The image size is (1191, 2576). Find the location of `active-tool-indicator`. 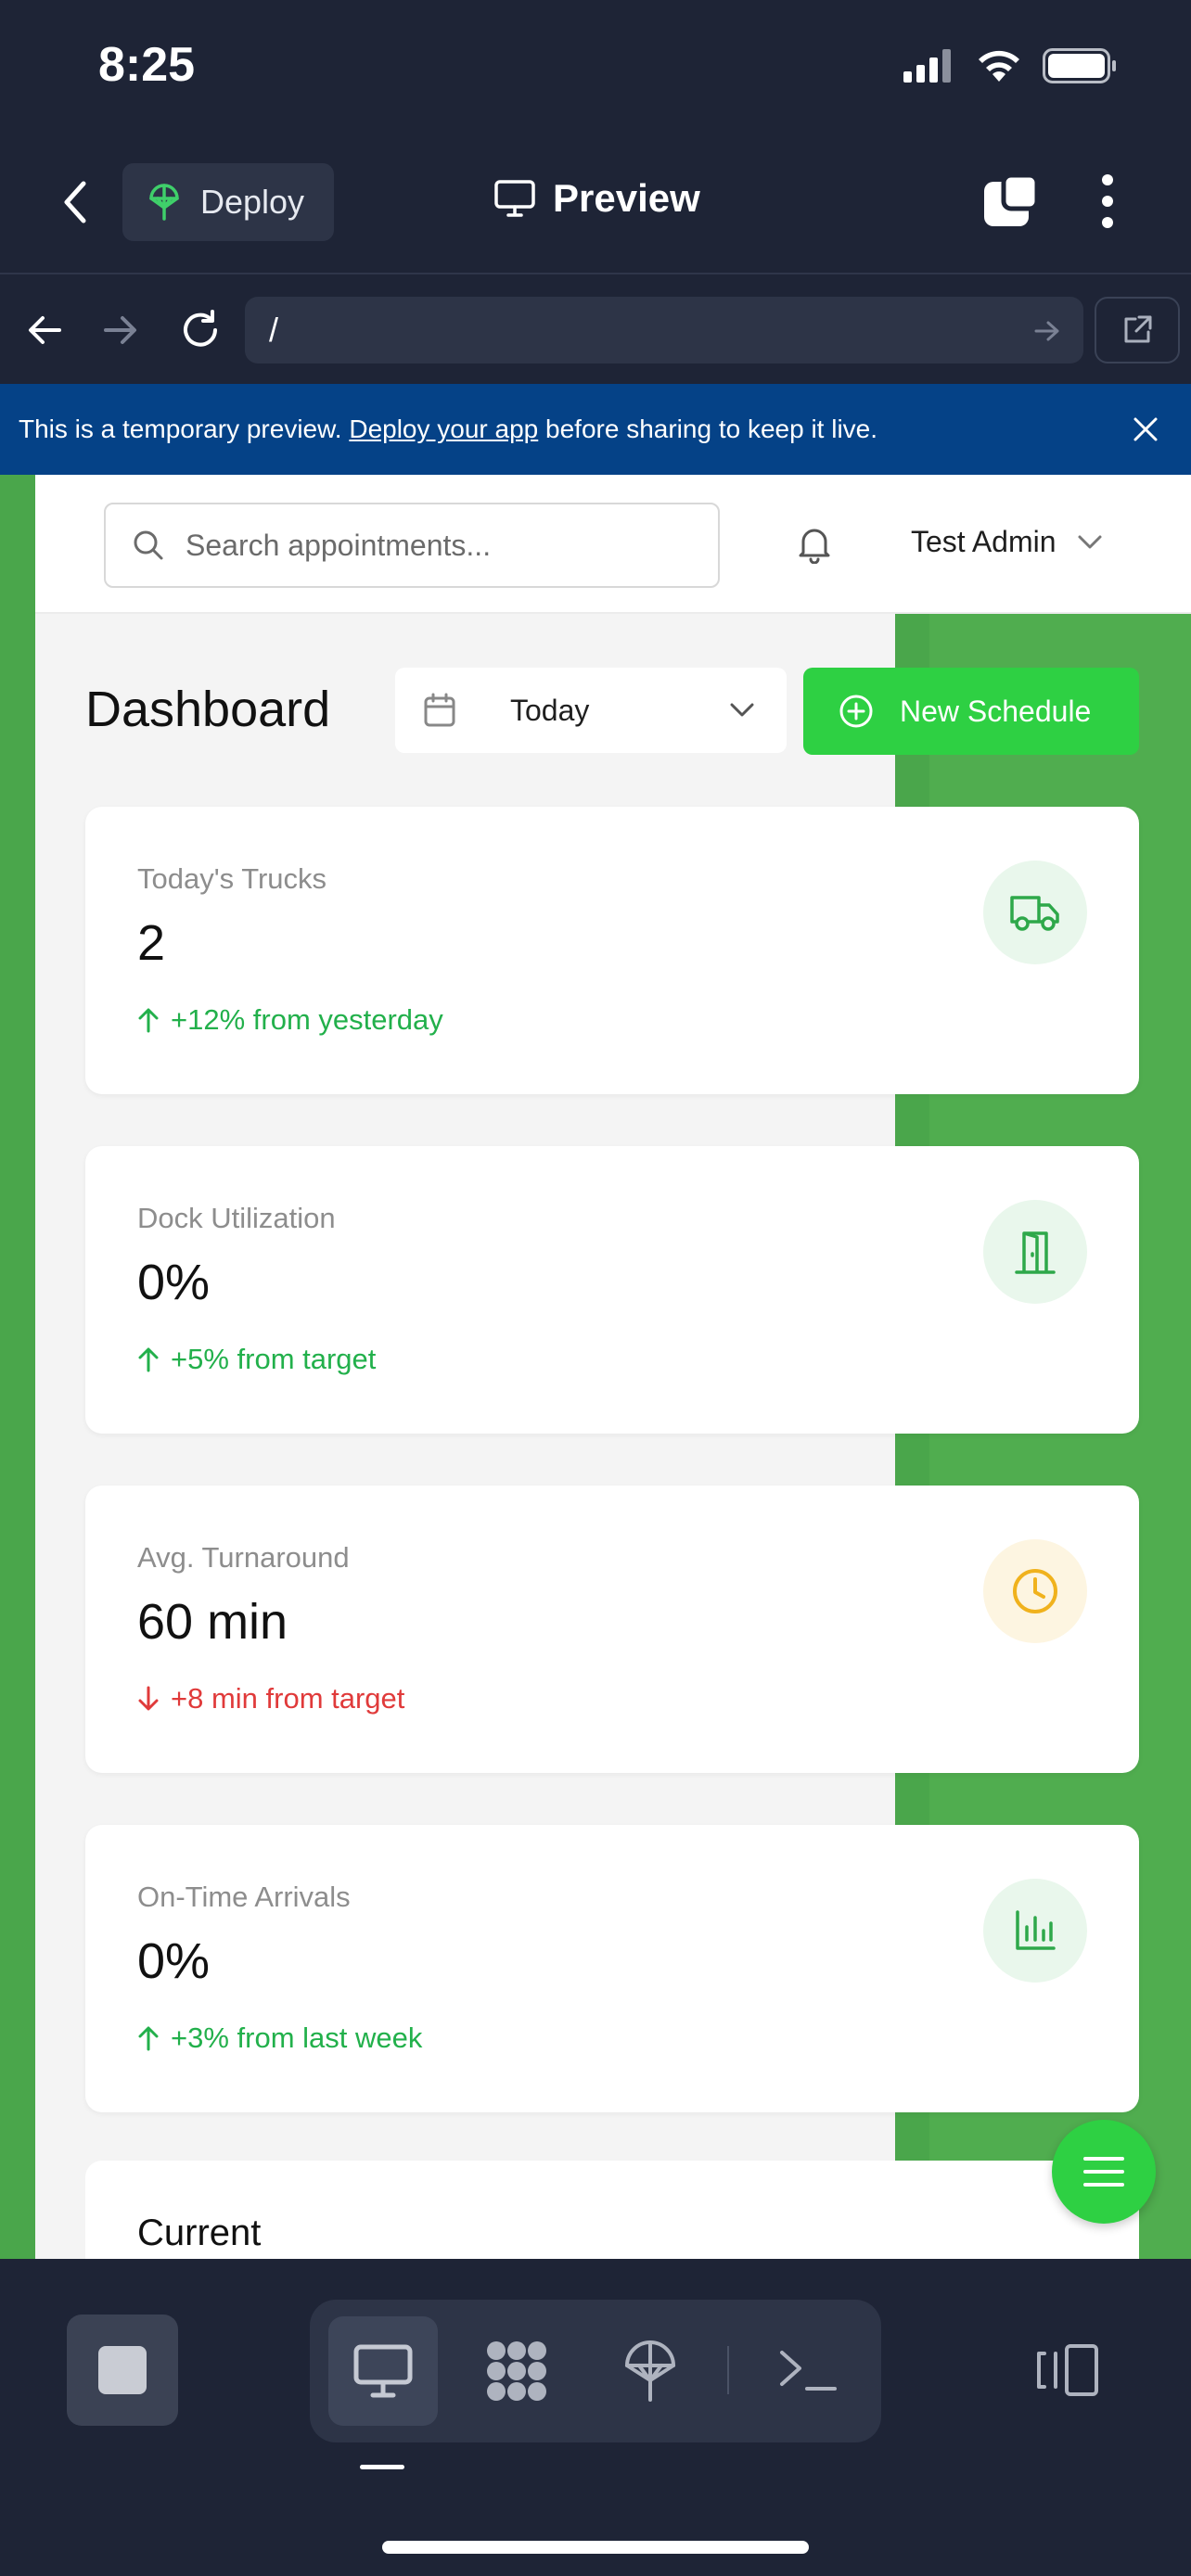

active-tool-indicator is located at coordinates (382, 2467).